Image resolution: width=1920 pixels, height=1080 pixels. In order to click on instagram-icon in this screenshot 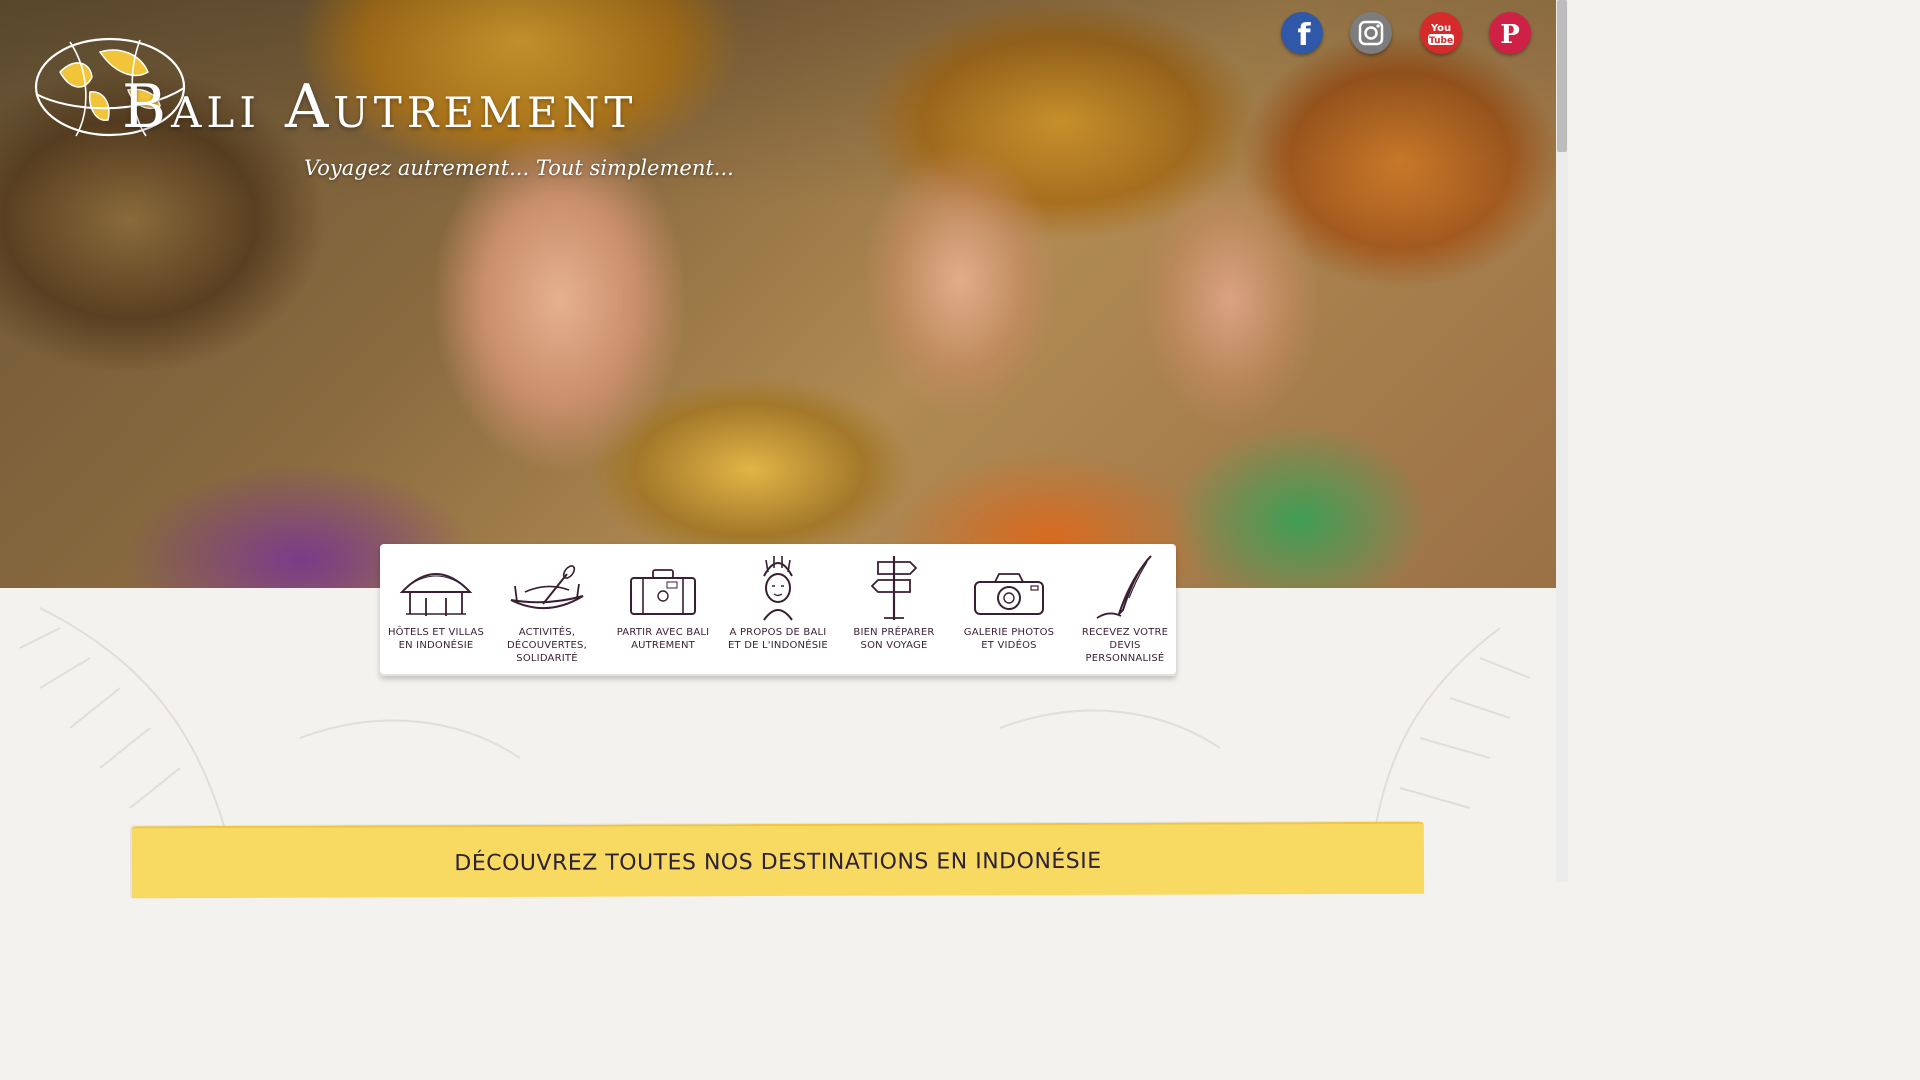, I will do `click(1371, 33)`.